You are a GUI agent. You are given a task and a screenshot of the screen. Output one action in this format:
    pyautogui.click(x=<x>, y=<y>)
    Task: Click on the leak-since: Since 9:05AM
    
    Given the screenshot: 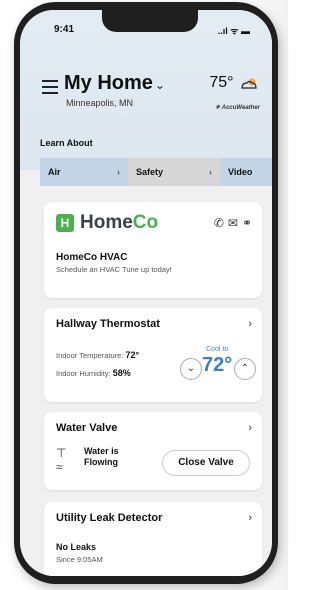 What is the action you would take?
    pyautogui.click(x=79, y=559)
    